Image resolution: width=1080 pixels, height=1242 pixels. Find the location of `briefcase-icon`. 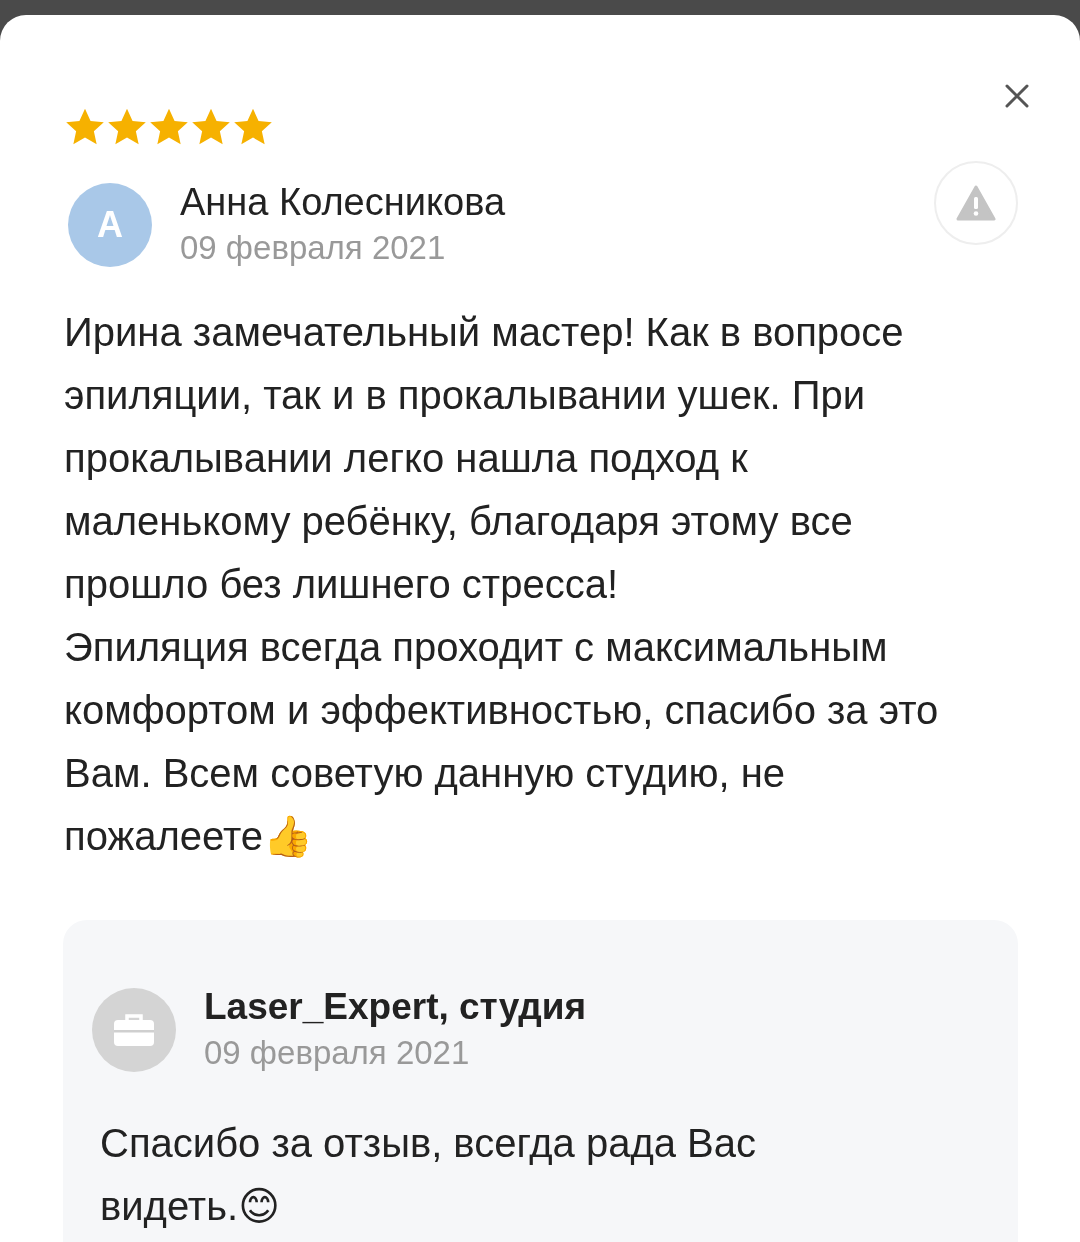

briefcase-icon is located at coordinates (134, 1030).